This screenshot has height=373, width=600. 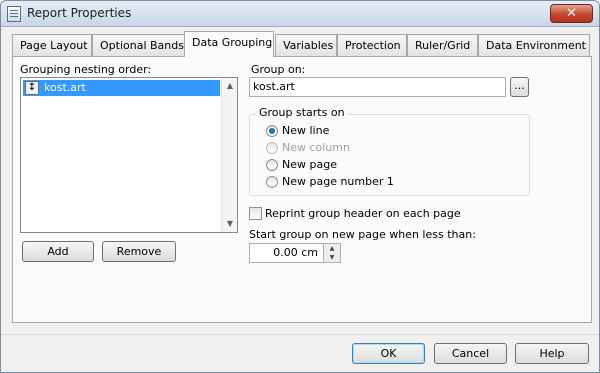 What do you see at coordinates (552, 353) in the screenshot?
I see `help-button: Help` at bounding box center [552, 353].